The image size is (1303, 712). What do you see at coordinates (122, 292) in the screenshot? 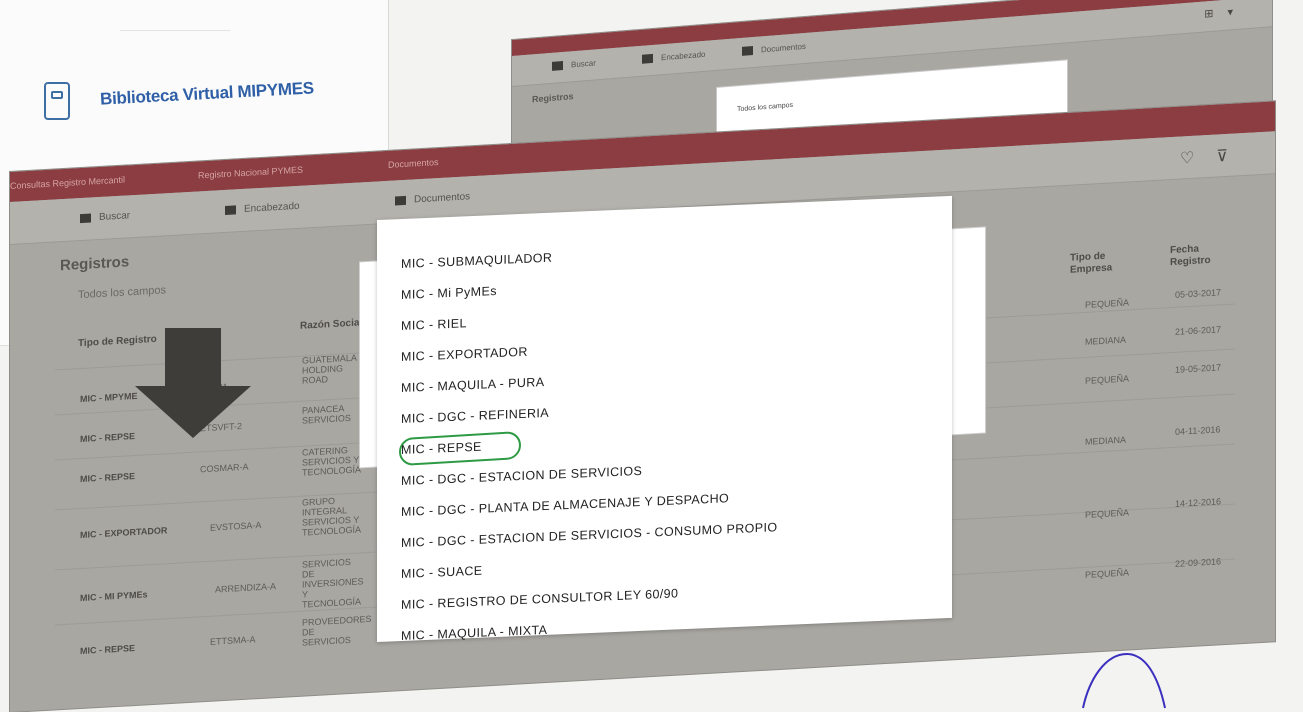
I see `search-filter: Todos los campos` at bounding box center [122, 292].